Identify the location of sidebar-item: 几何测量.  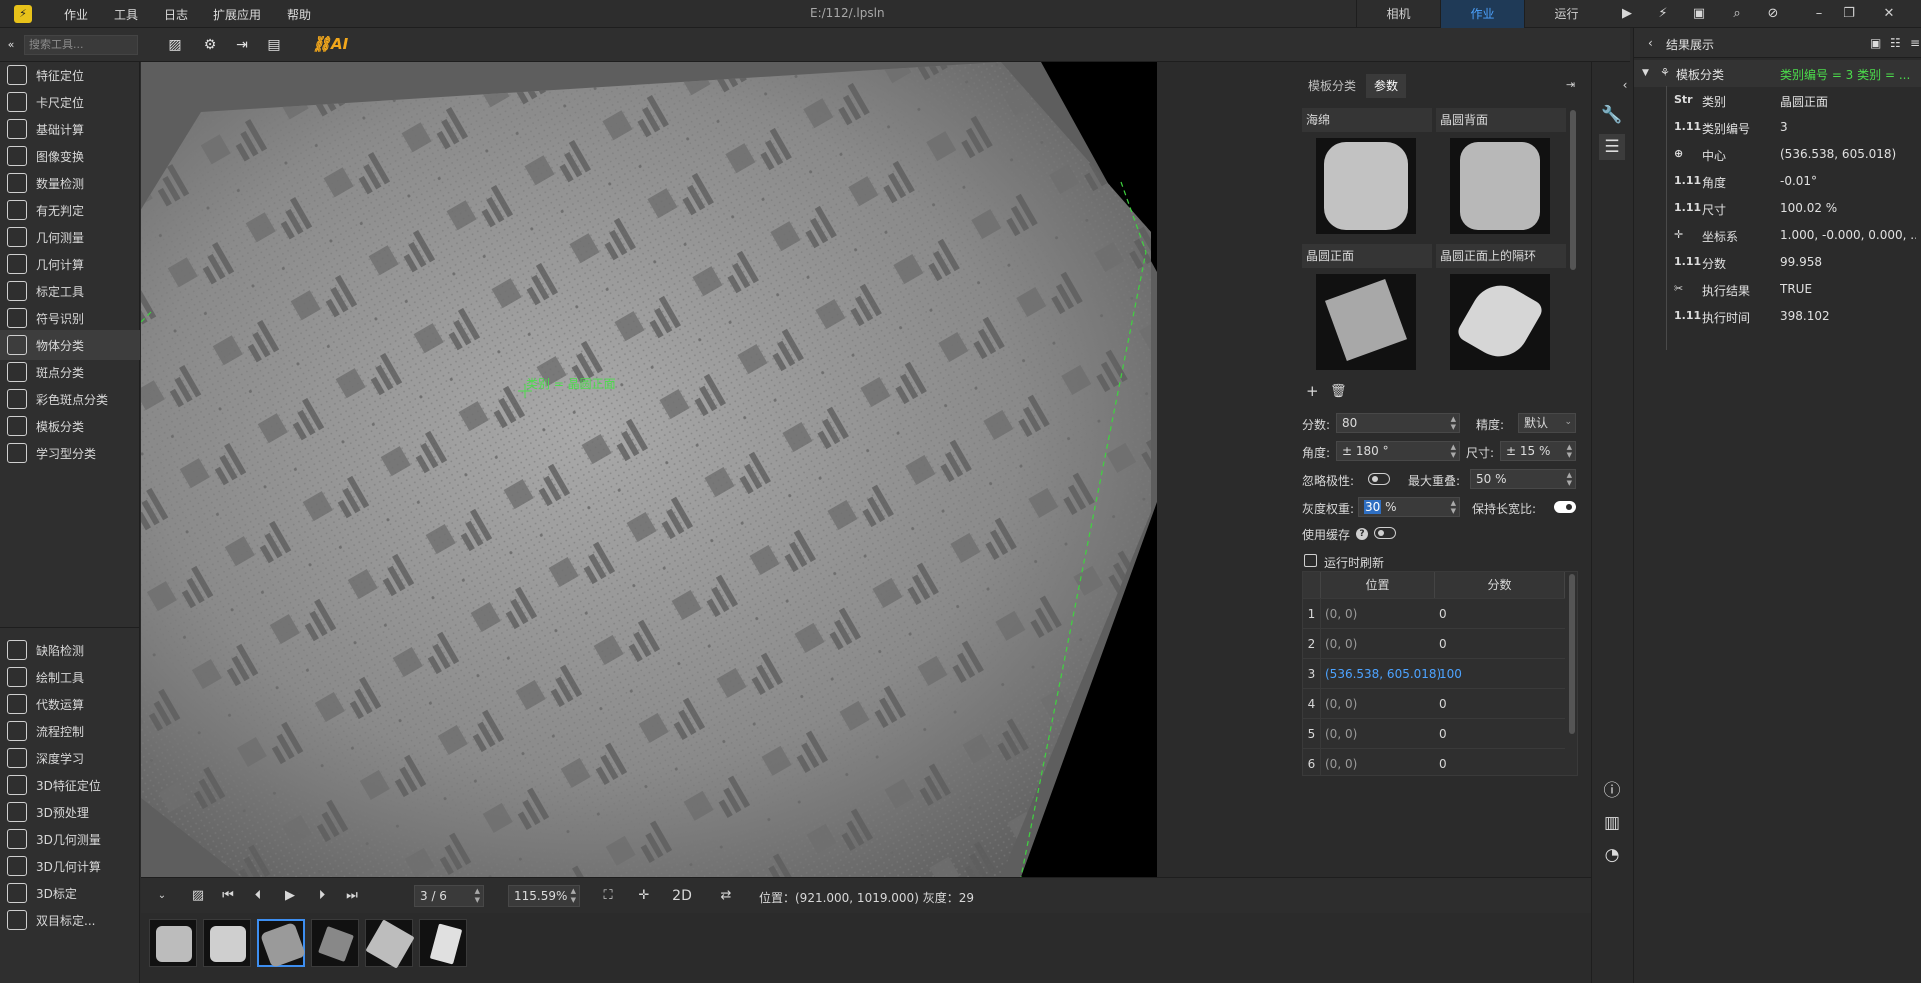
(70, 237).